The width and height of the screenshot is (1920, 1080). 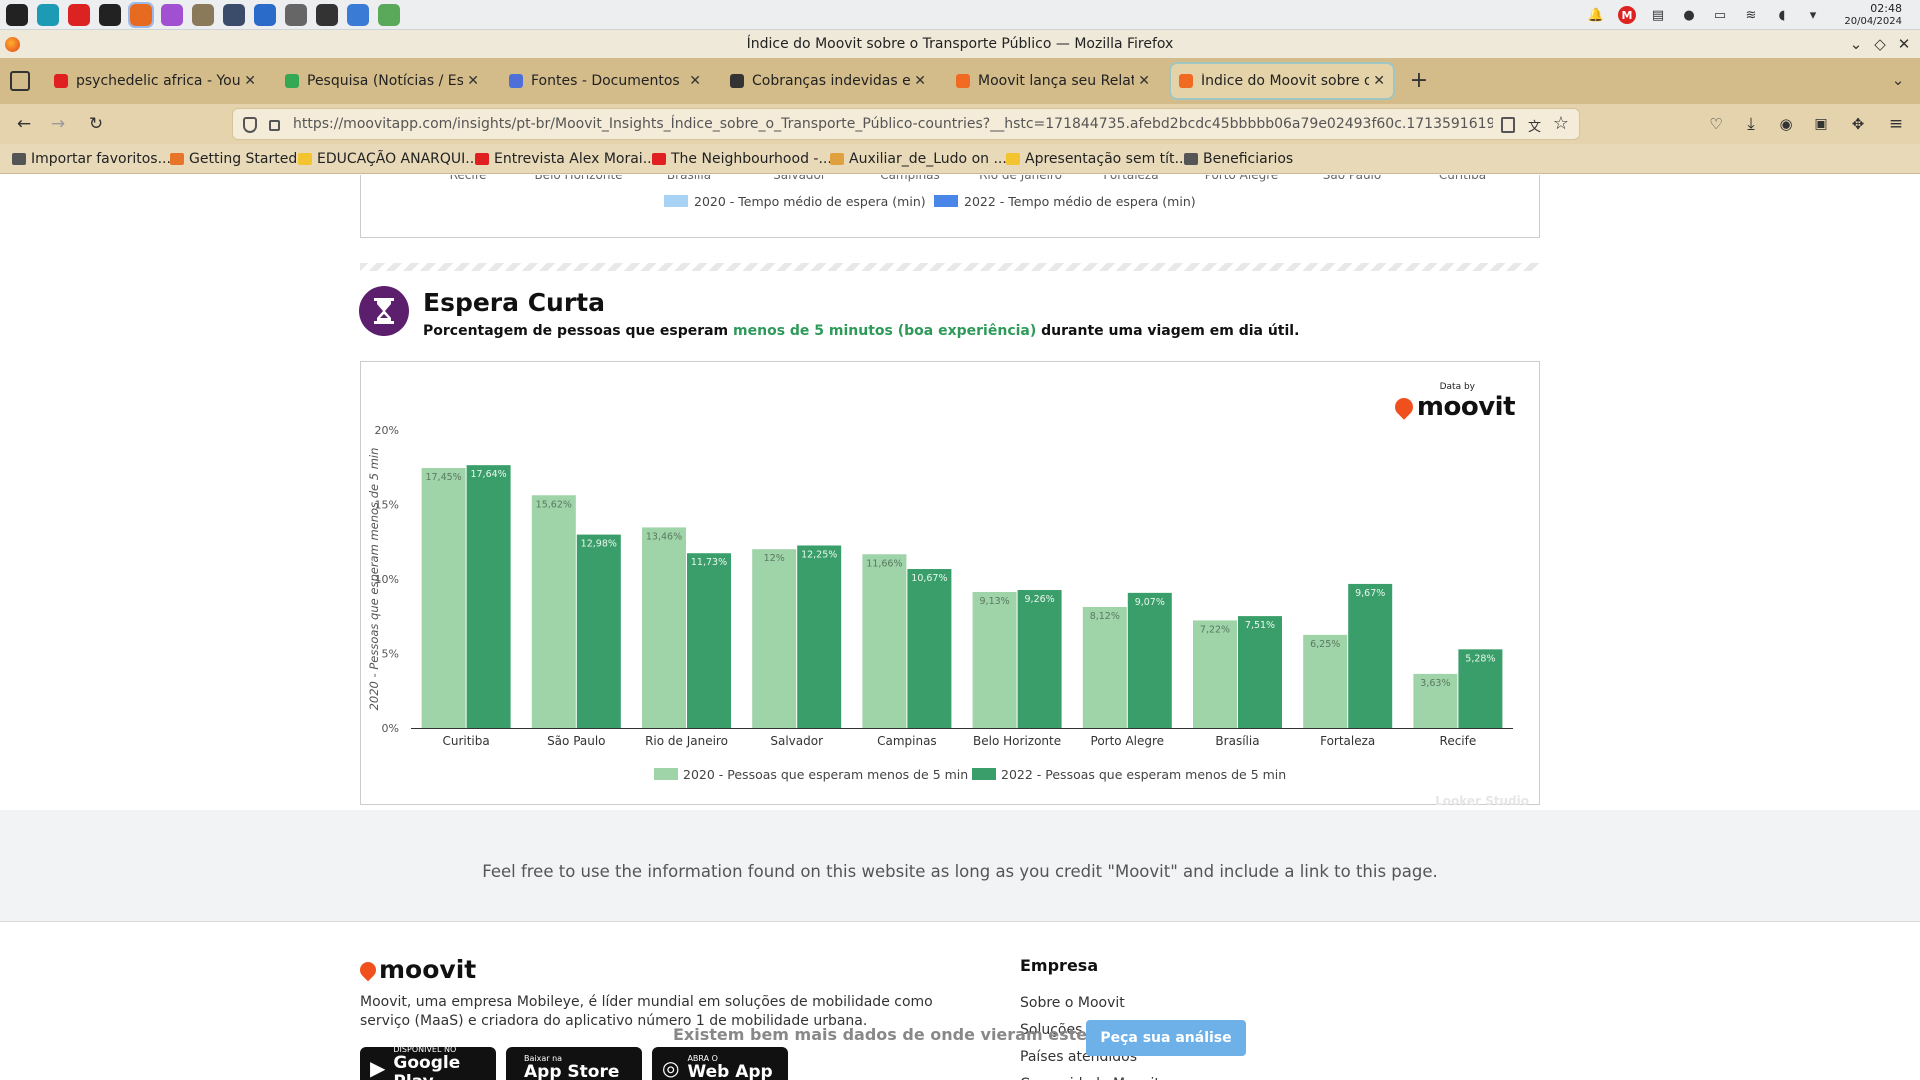 I want to click on bar-data-label: 9,26%, so click(x=1040, y=599).